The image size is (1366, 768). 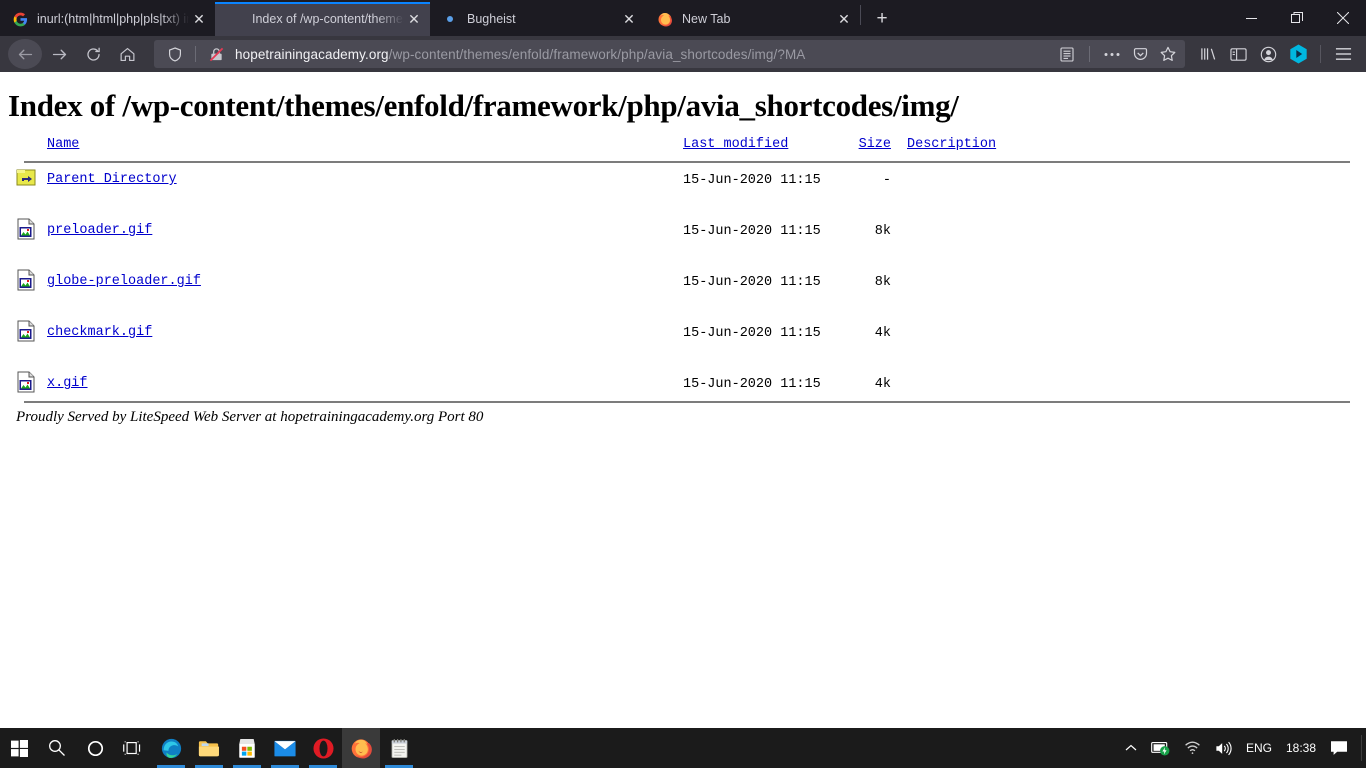 I want to click on table-row: checkmark.gif 15-Jun-2020 11:15 4k, so click(x=687, y=333).